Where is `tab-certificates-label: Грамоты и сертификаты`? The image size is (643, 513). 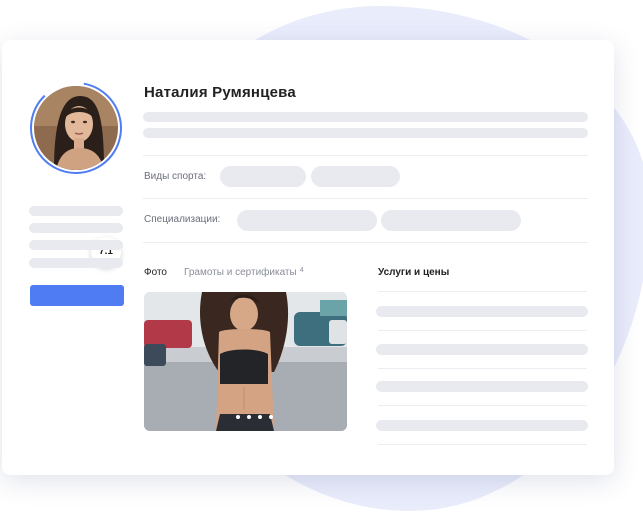 tab-certificates-label: Грамоты и сертификаты is located at coordinates (240, 272).